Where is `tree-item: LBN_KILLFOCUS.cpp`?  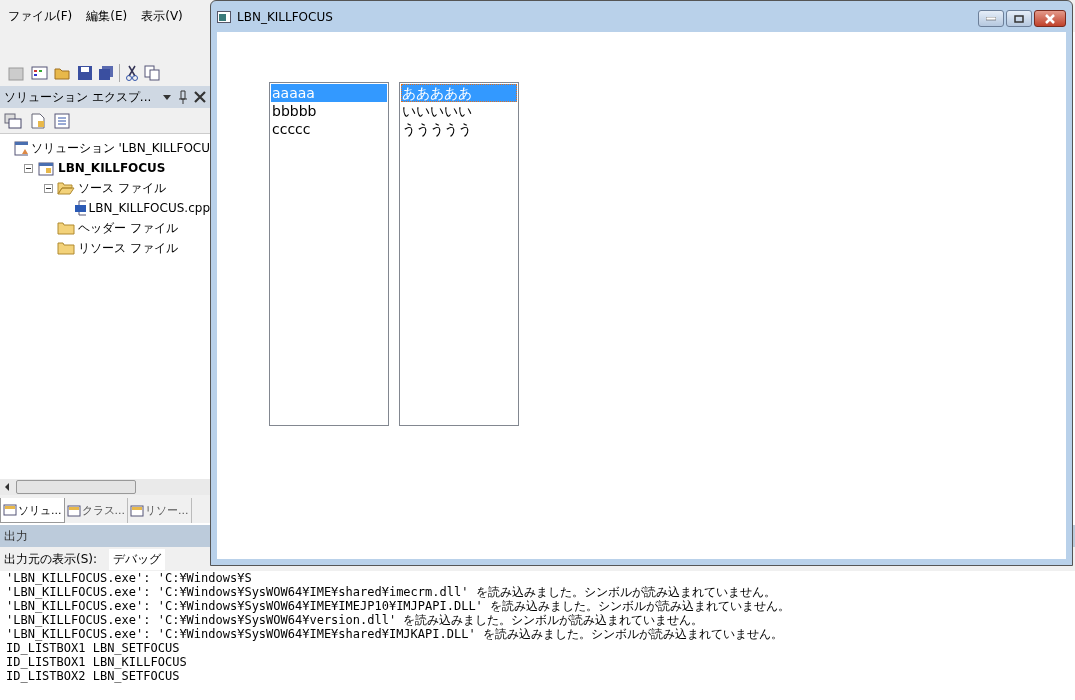
tree-item: LBN_KILLFOCUS.cpp is located at coordinates (149, 208).